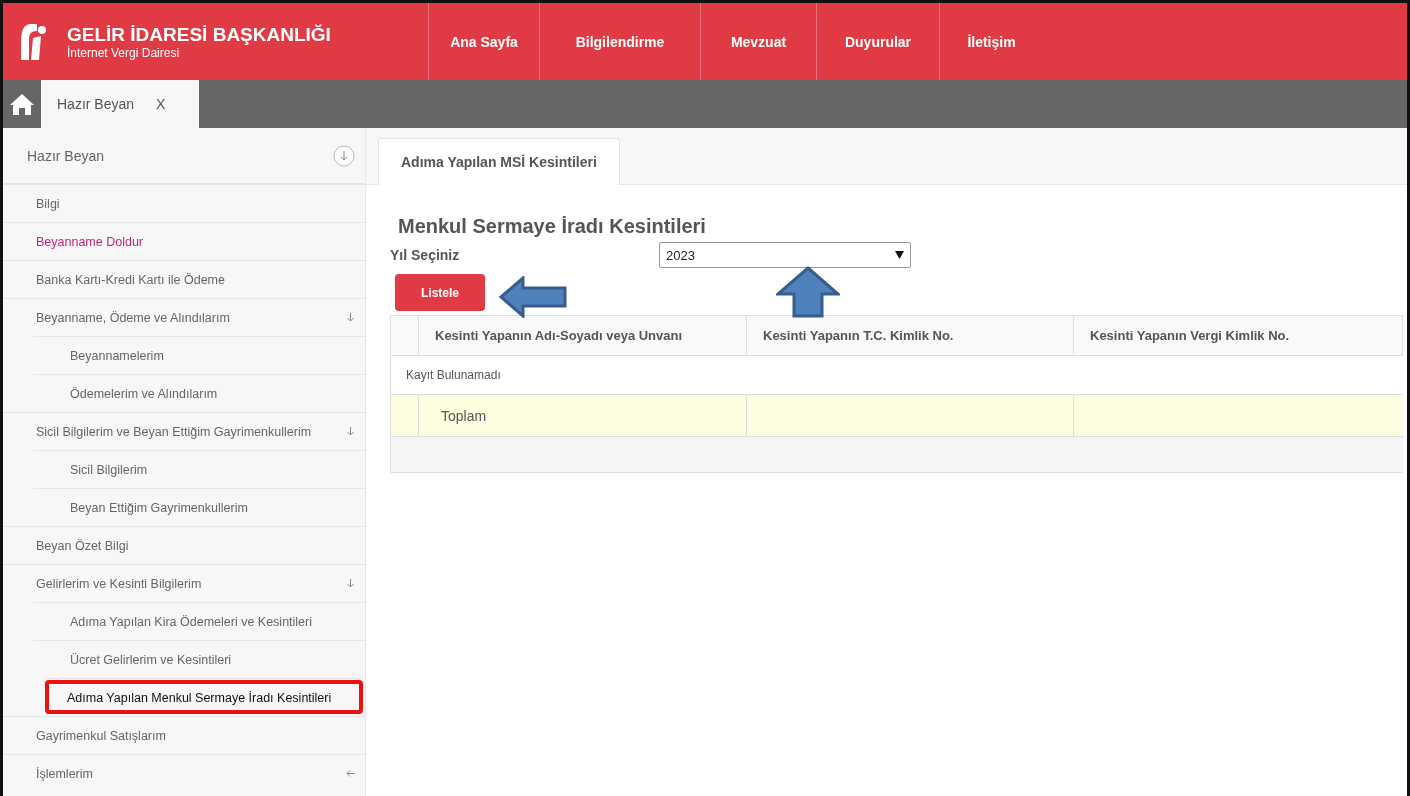 Image resolution: width=1410 pixels, height=796 pixels. Describe the element at coordinates (124, 52) in the screenshot. I see `site-subtitle: İnternet Vergi Dairesi` at that location.